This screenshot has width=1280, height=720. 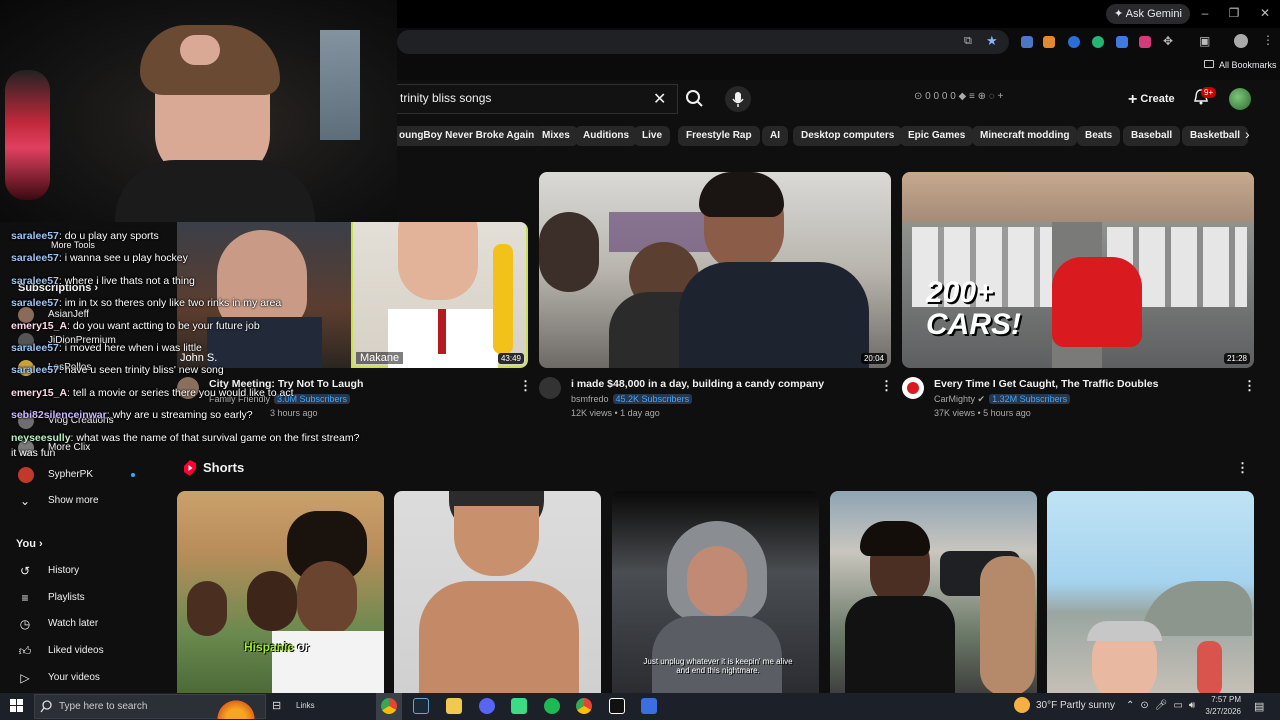 What do you see at coordinates (198, 111) in the screenshot?
I see `webcam-overlay` at bounding box center [198, 111].